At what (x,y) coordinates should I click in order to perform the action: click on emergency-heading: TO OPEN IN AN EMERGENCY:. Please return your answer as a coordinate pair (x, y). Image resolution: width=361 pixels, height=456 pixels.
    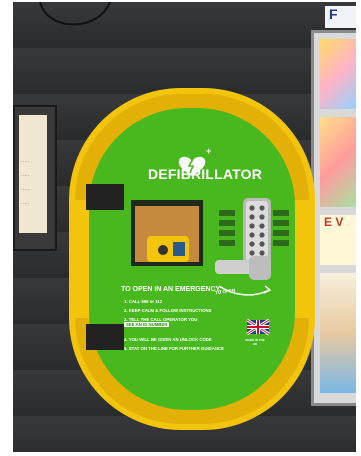
    Looking at the image, I should click on (171, 289).